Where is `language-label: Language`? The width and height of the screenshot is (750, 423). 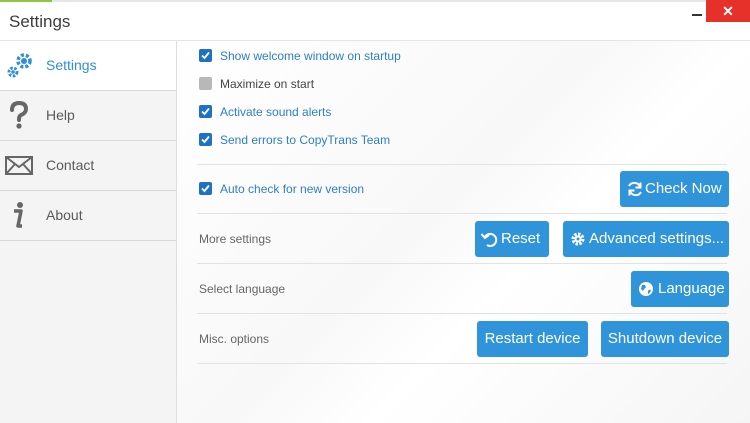 language-label: Language is located at coordinates (691, 288).